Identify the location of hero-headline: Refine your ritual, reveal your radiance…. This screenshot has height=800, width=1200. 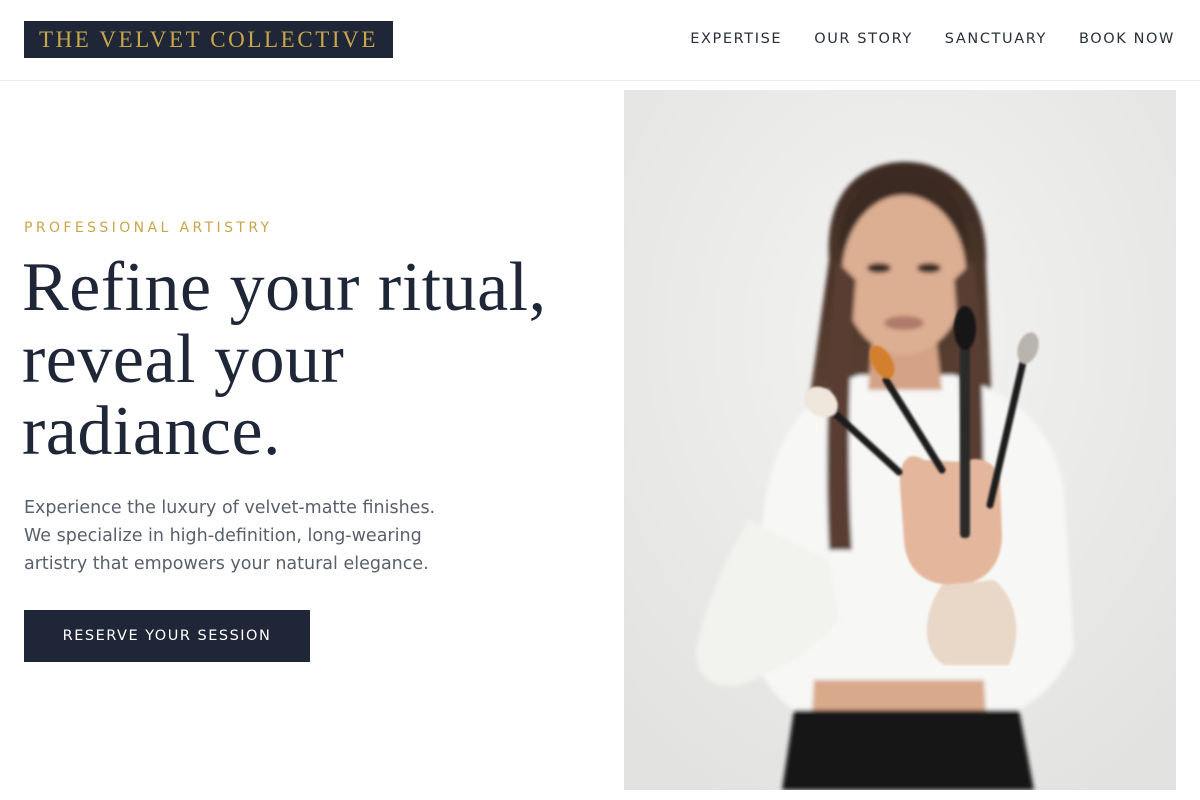
(302, 360).